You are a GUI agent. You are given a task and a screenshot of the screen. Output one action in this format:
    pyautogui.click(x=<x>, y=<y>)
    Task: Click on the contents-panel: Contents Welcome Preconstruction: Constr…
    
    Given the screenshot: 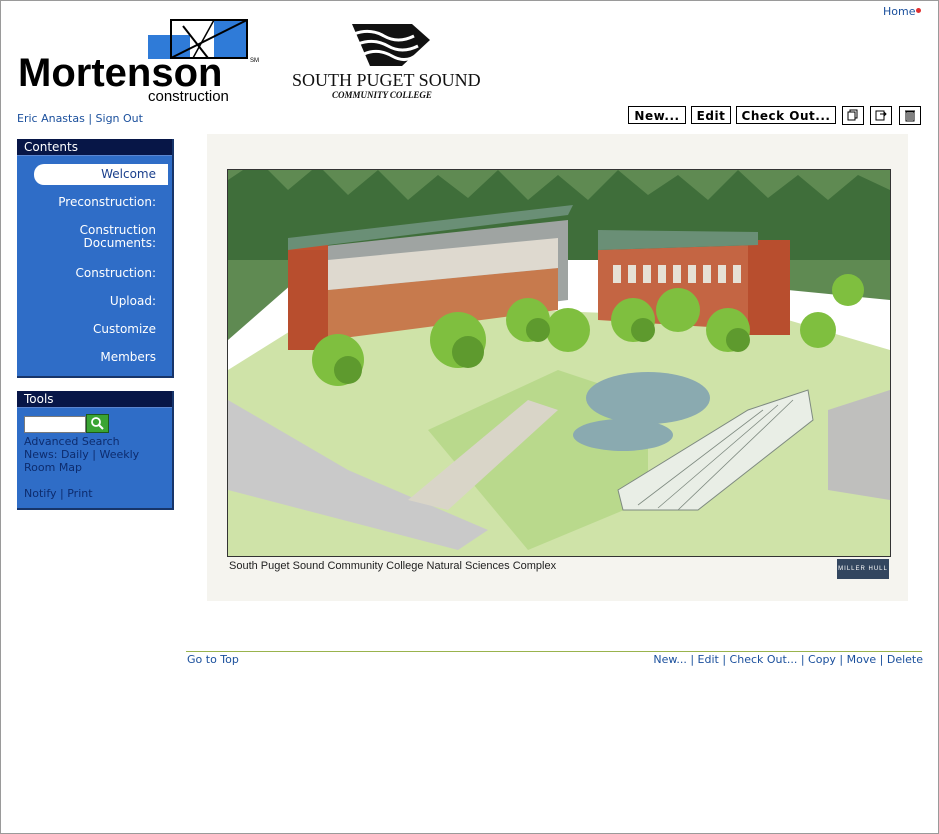 What is the action you would take?
    pyautogui.click(x=95, y=258)
    